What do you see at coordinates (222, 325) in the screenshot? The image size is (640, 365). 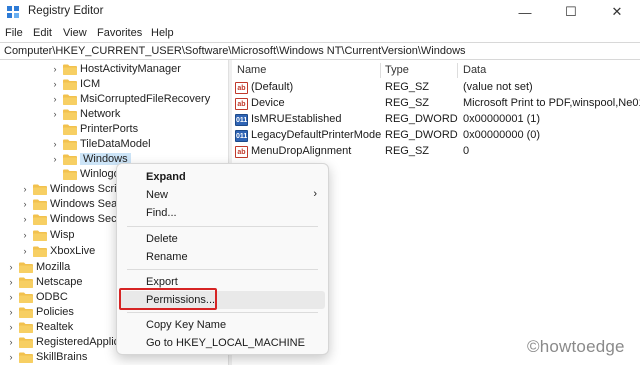 I see `menu-item-copy-key-name: Copy Key Name` at bounding box center [222, 325].